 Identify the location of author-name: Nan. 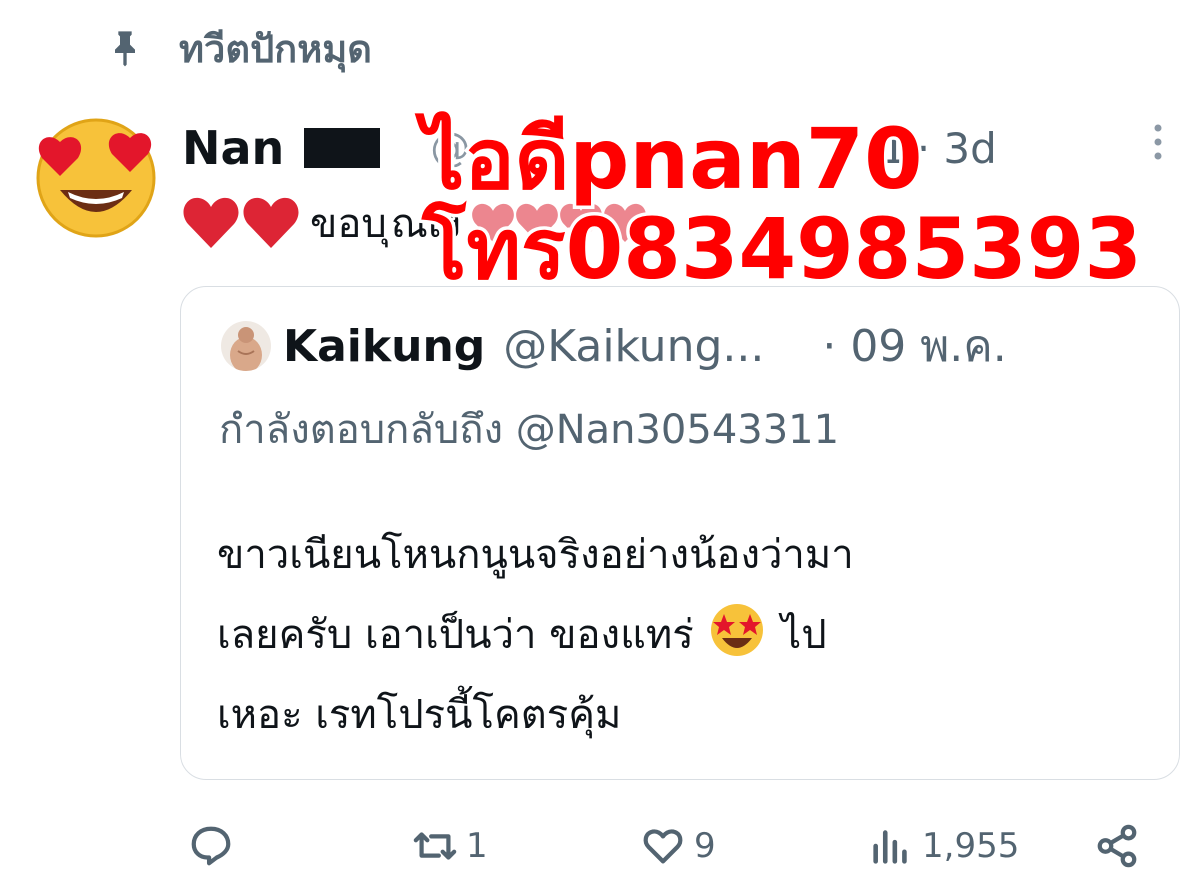
(233, 148).